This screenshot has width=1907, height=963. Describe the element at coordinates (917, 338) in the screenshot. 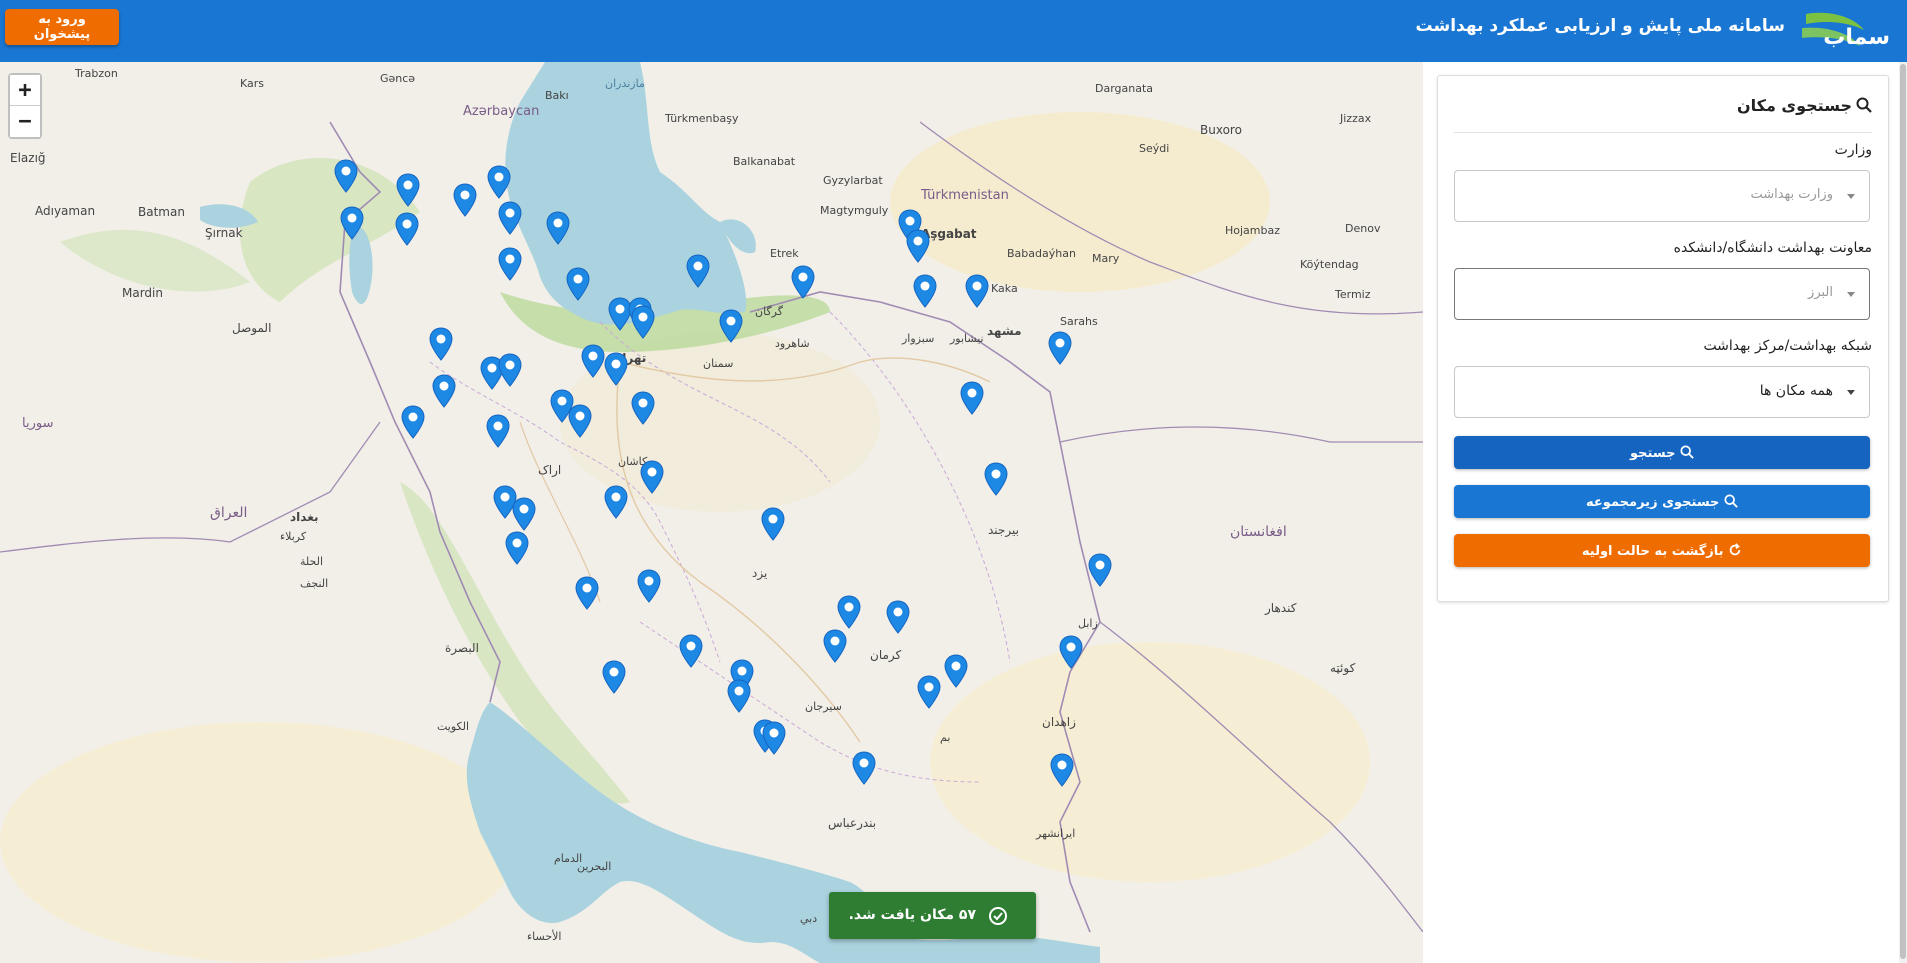

I see `map-label-sabzevar: سبزوار` at that location.